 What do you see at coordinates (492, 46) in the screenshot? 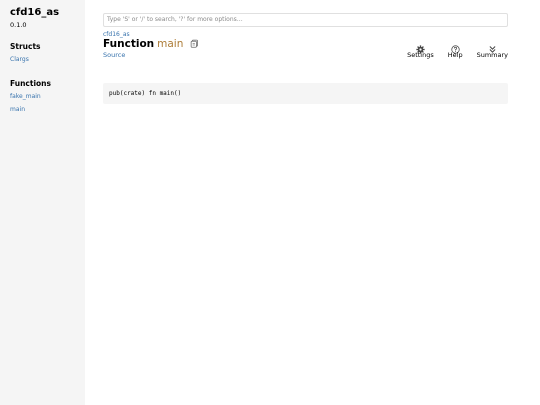
I see `double-chevron-down-icon` at bounding box center [492, 46].